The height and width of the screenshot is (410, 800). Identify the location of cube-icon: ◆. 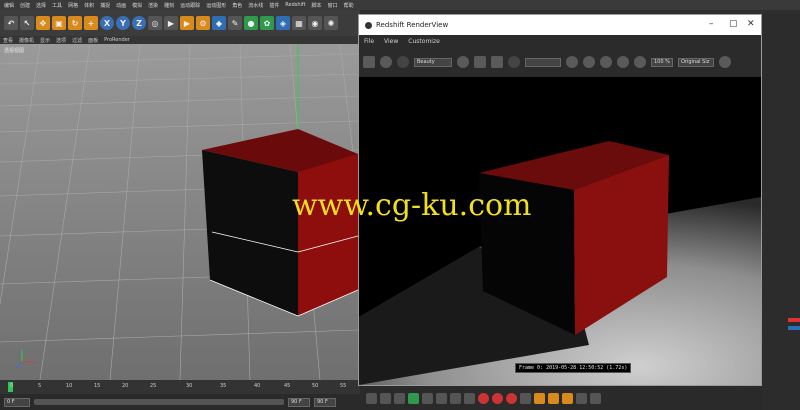
(219, 23).